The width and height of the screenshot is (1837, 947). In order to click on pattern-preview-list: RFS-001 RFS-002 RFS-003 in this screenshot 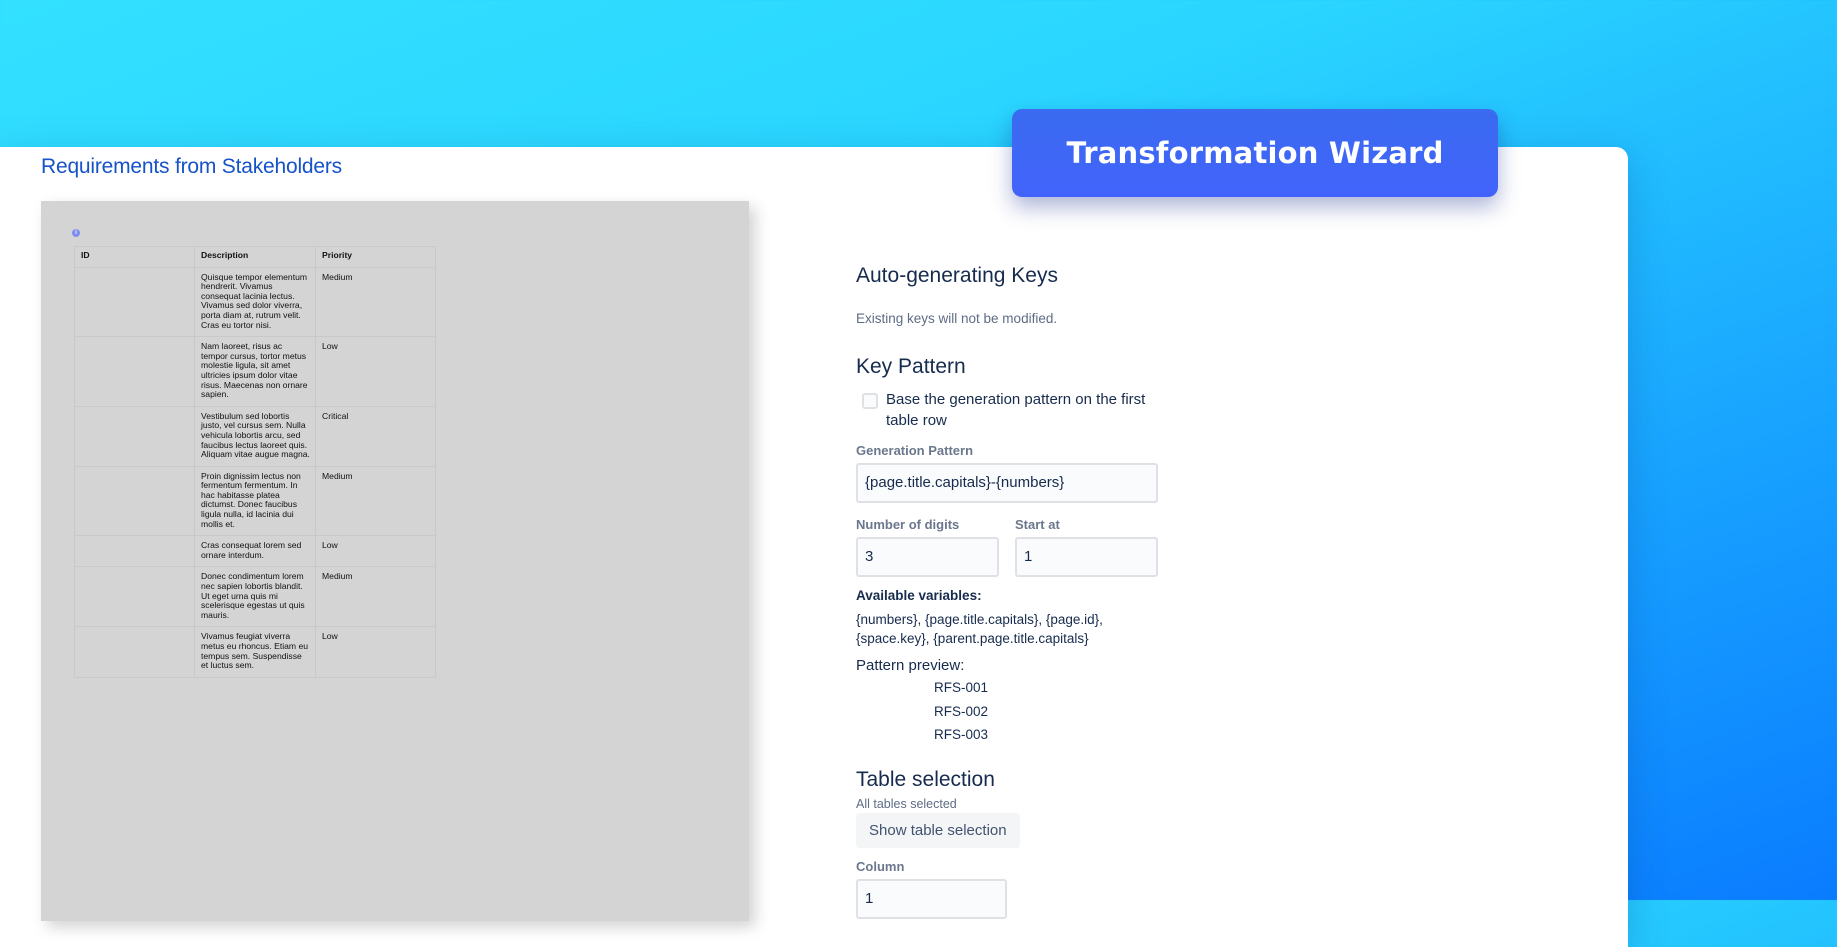, I will do `click(961, 711)`.